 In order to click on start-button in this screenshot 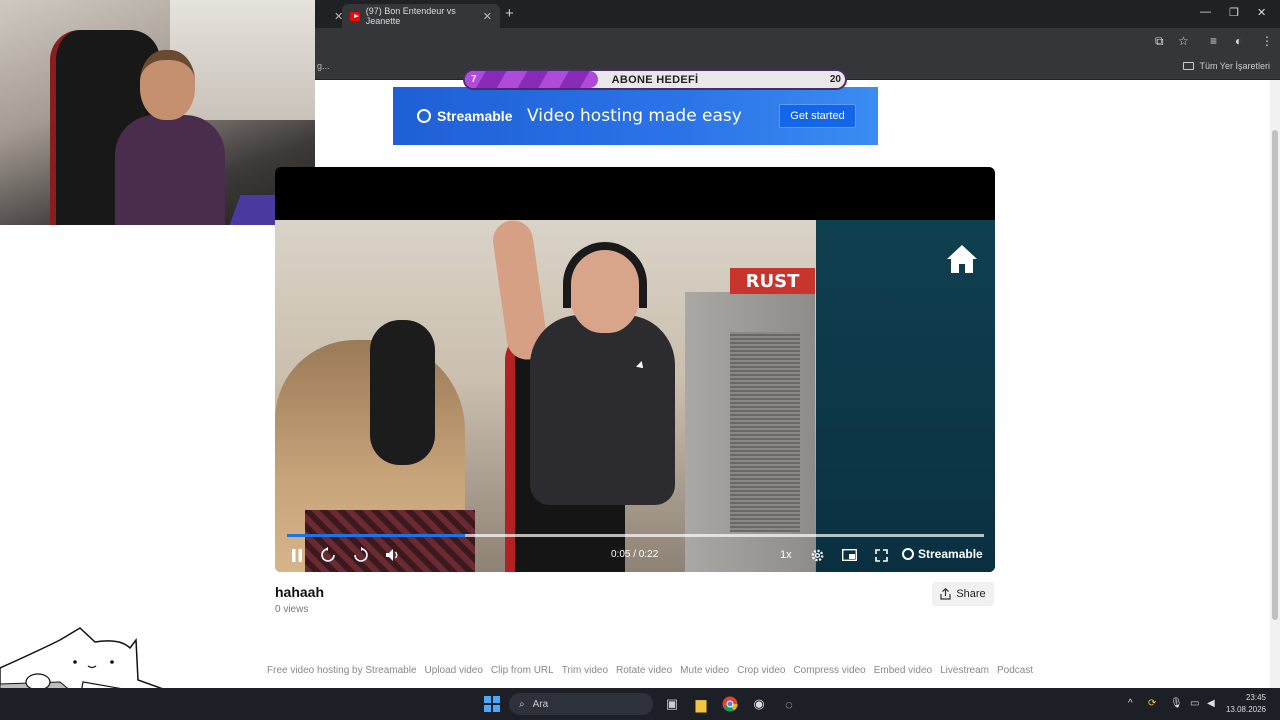, I will do `click(492, 704)`.